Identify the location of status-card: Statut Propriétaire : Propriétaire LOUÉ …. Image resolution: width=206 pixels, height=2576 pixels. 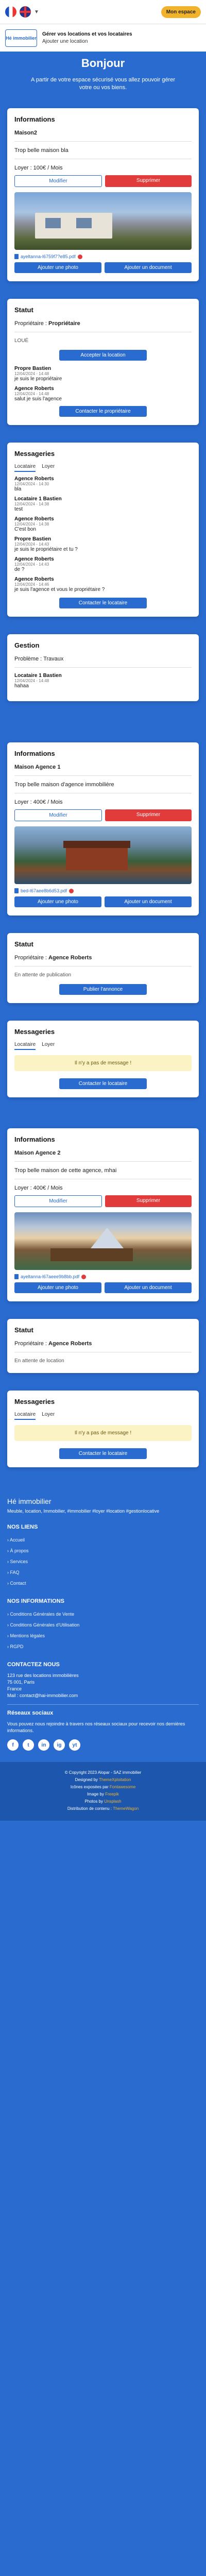
(103, 362).